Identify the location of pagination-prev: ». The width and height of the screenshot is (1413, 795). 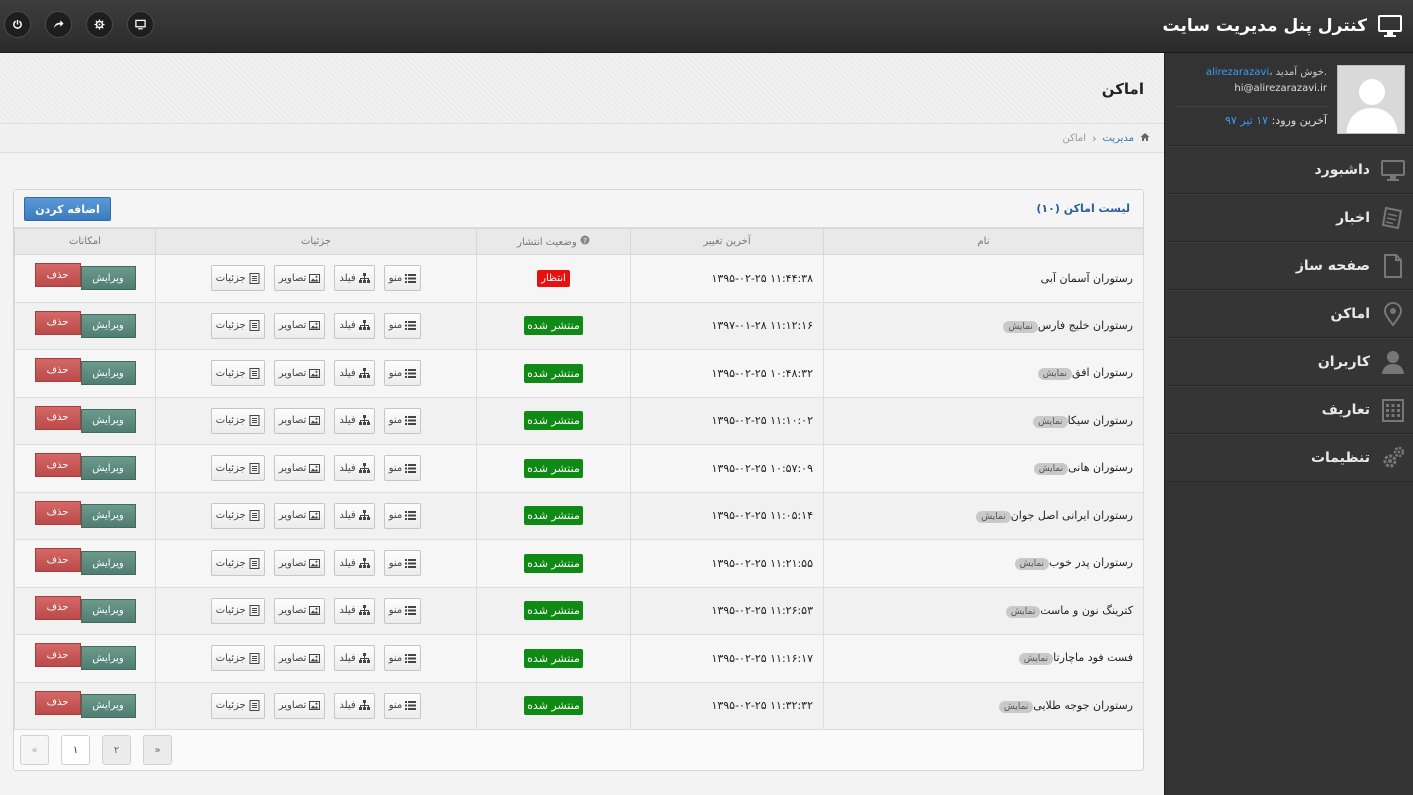
(157, 750).